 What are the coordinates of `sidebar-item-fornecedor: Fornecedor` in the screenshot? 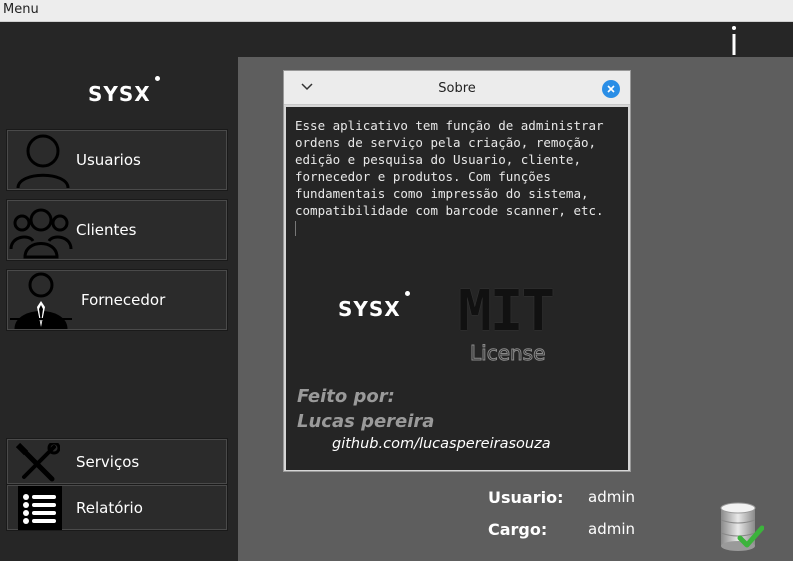 It's located at (117, 300).